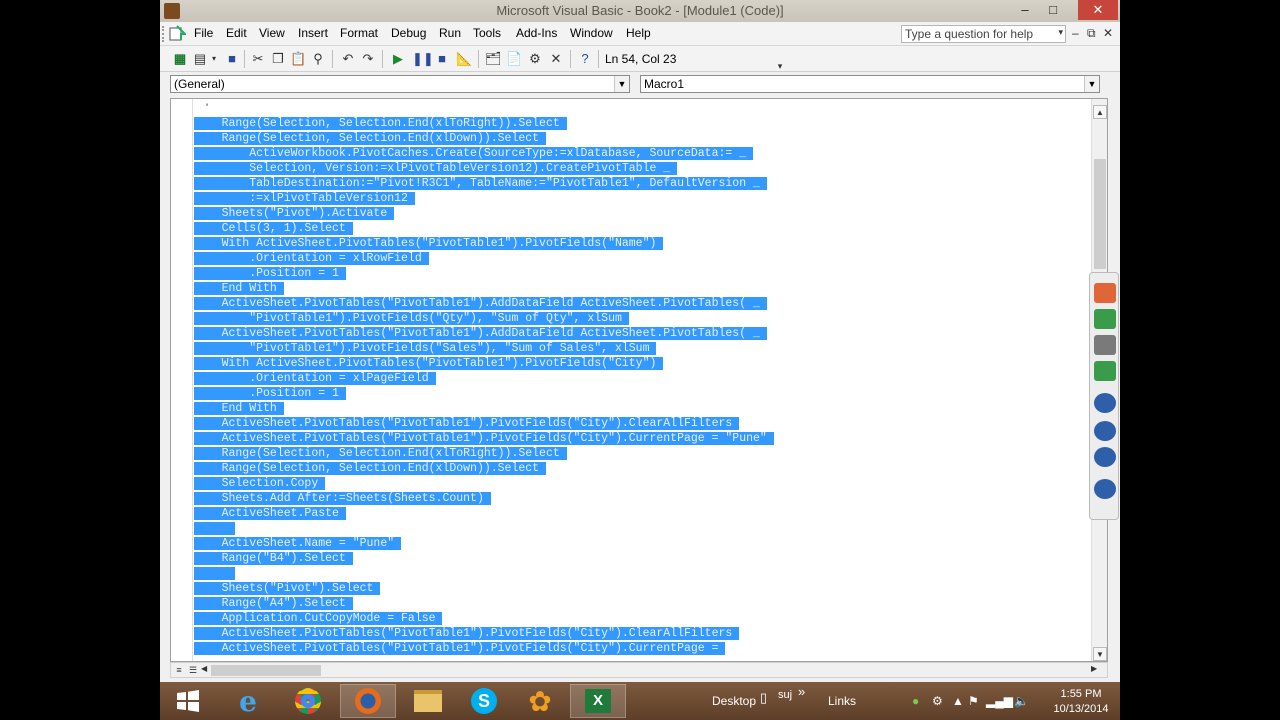  Describe the element at coordinates (801, 691) in the screenshot. I see `toolbar-chevron-icon: »` at that location.